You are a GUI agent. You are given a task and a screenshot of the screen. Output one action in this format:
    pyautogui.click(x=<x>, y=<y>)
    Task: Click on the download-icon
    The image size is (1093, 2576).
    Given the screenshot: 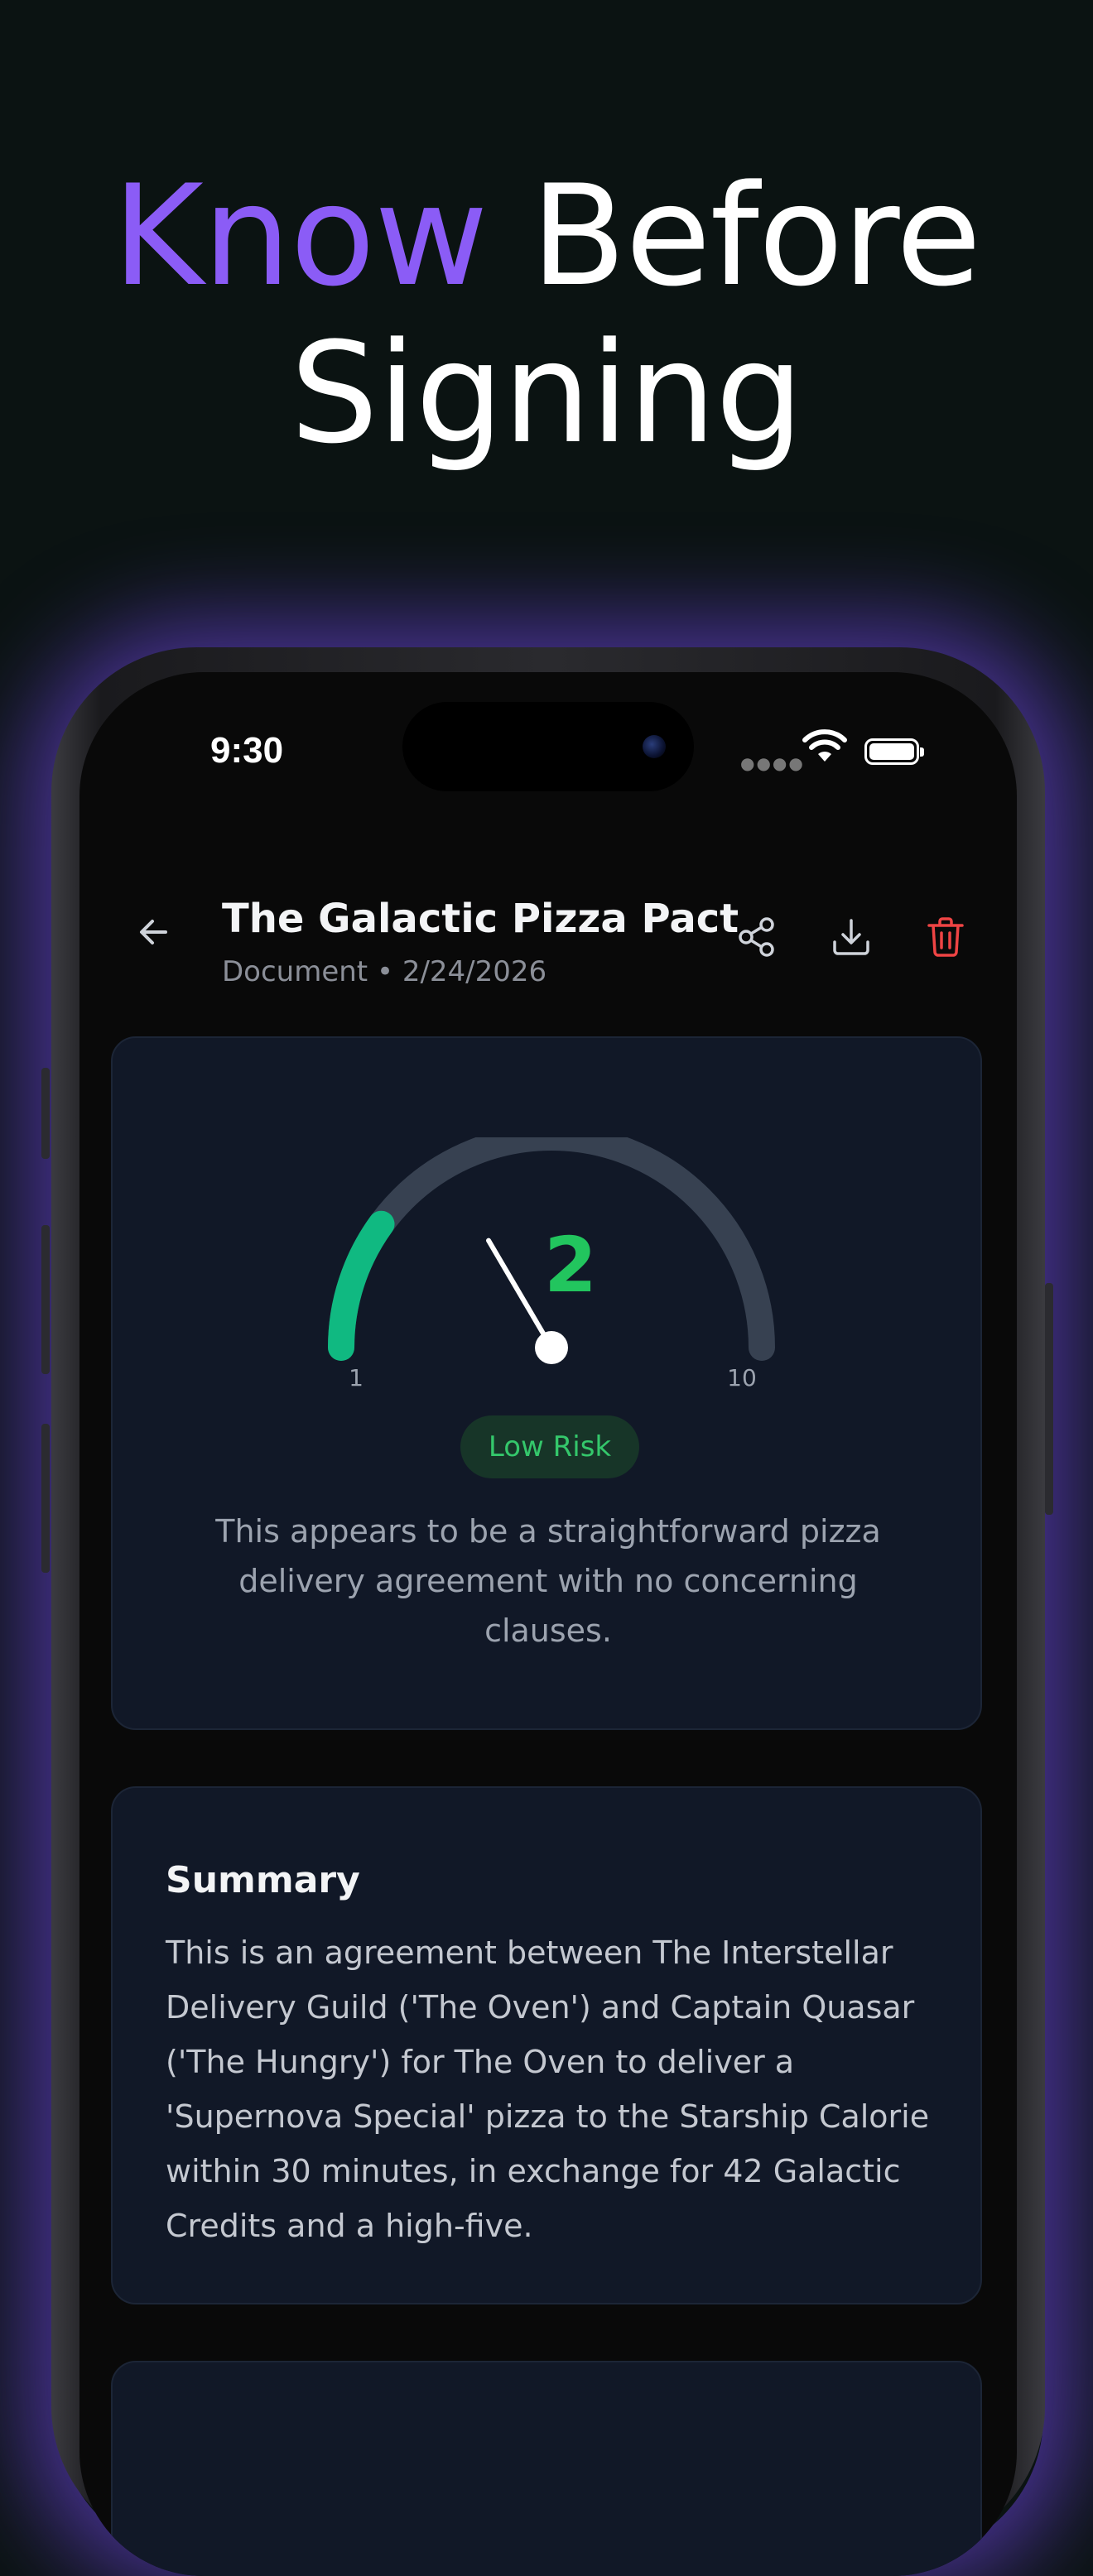 What is the action you would take?
    pyautogui.click(x=851, y=937)
    